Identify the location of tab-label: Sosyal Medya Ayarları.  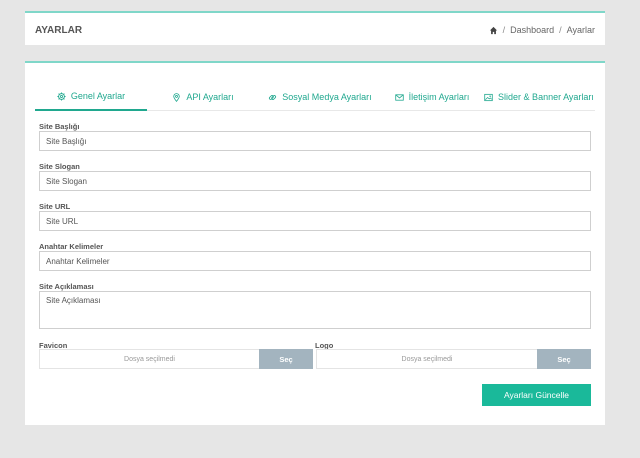
(327, 97).